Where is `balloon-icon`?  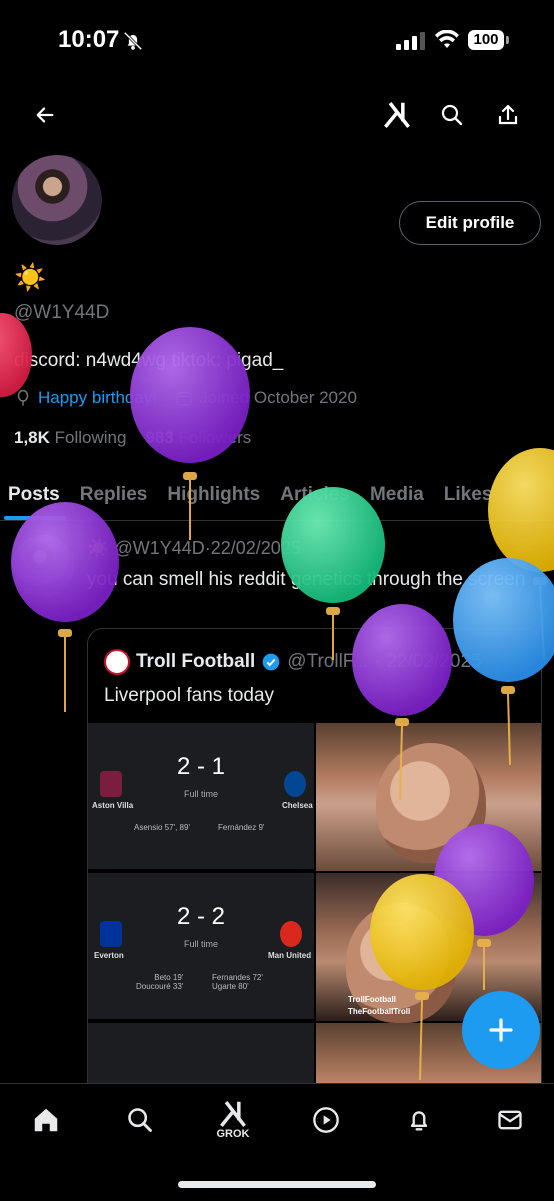
balloon-icon is located at coordinates (23, 397).